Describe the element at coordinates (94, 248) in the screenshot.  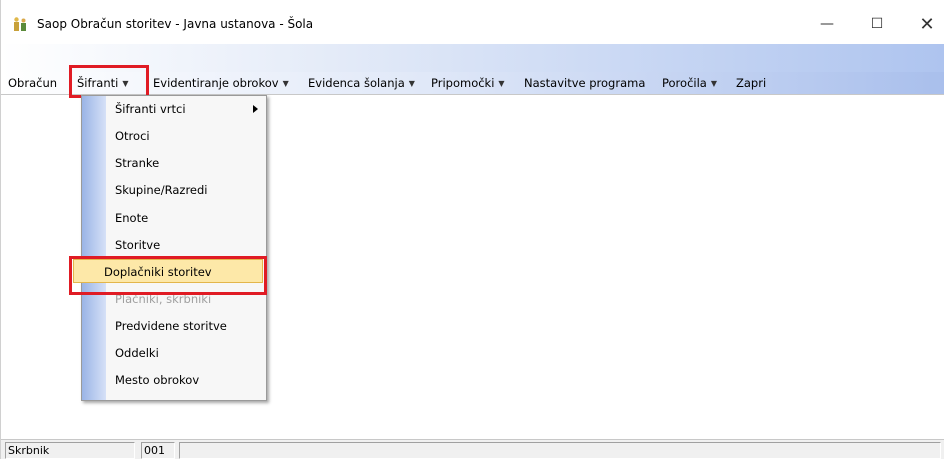
I see `menu-icon-gutter` at that location.